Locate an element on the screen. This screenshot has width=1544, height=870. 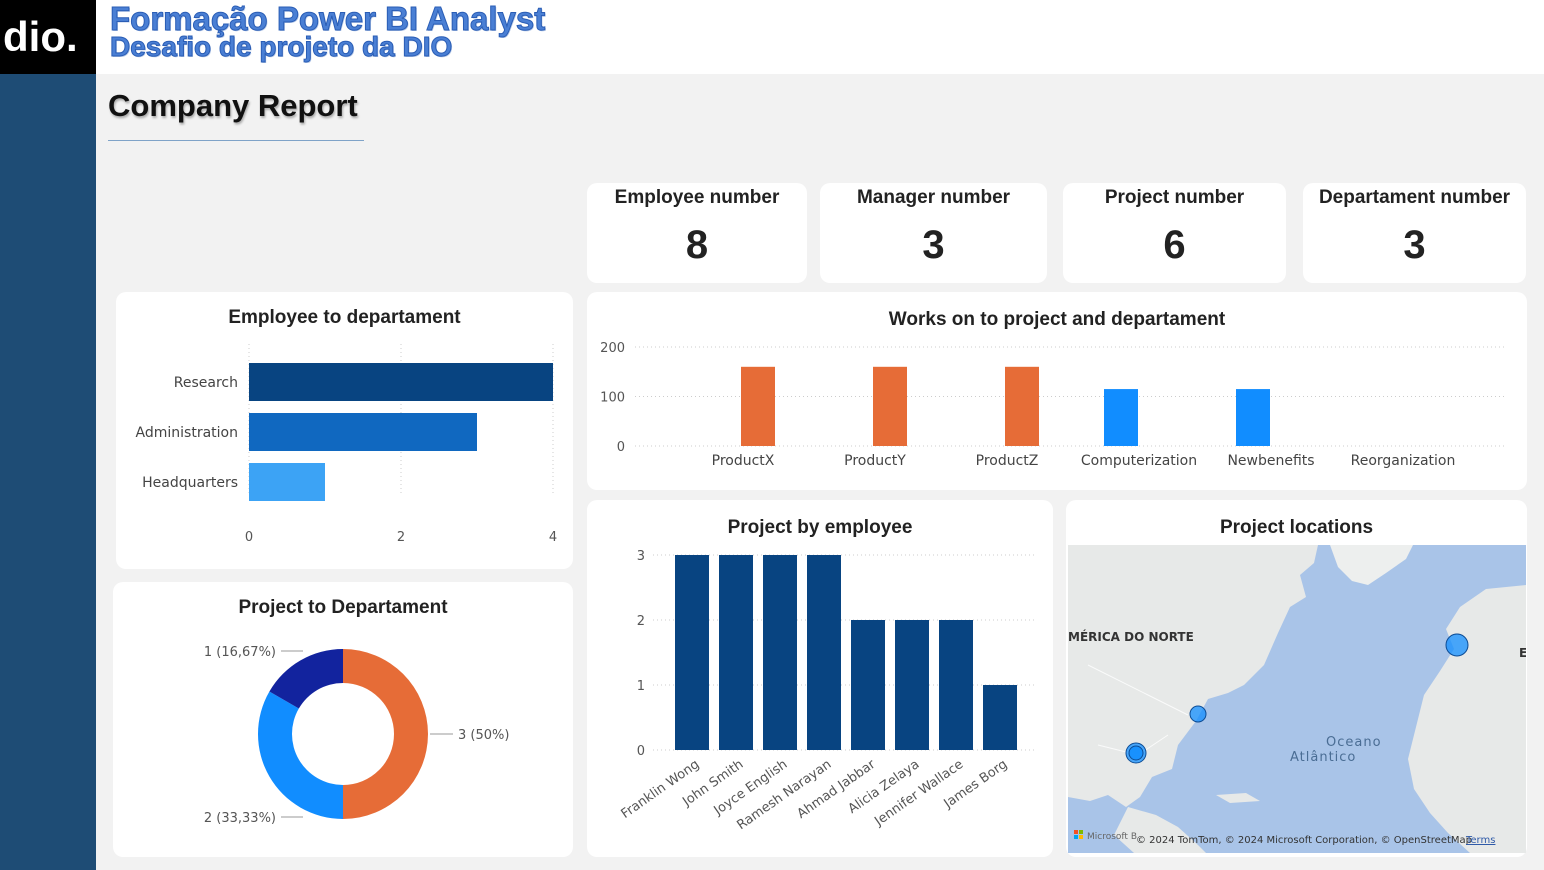
kpi-label: Departament number is located at coordinates (1414, 197).